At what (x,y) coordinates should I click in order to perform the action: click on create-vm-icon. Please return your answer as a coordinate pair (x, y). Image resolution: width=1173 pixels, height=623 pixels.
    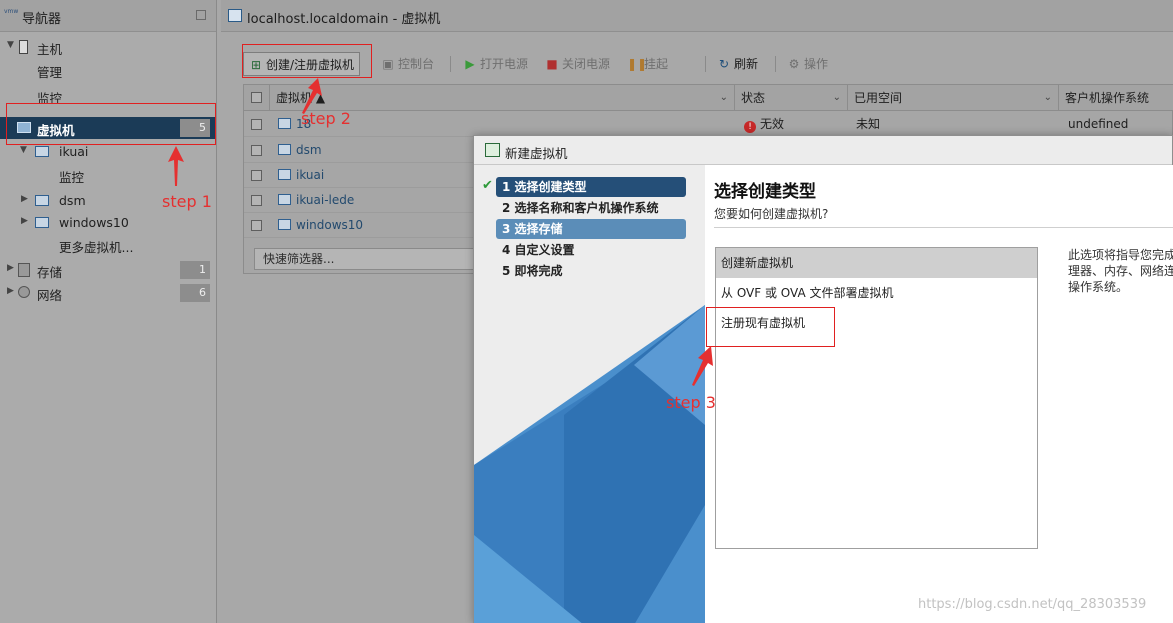
    Looking at the image, I should click on (492, 150).